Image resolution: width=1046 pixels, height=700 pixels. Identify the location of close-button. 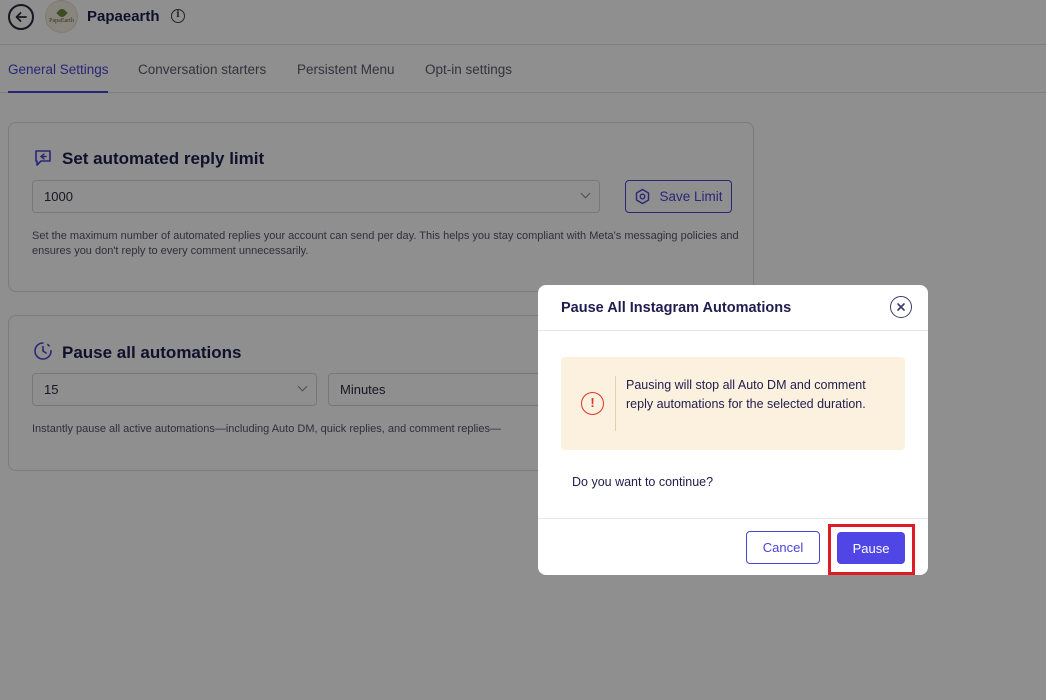
(901, 307).